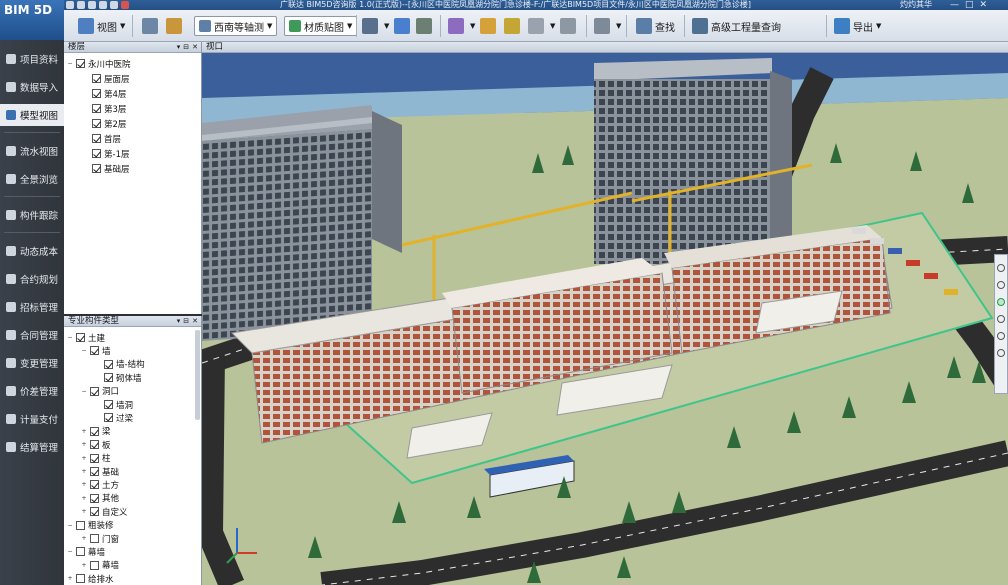  I want to click on nav-item-component-track: 构件跟踪, so click(32, 215).